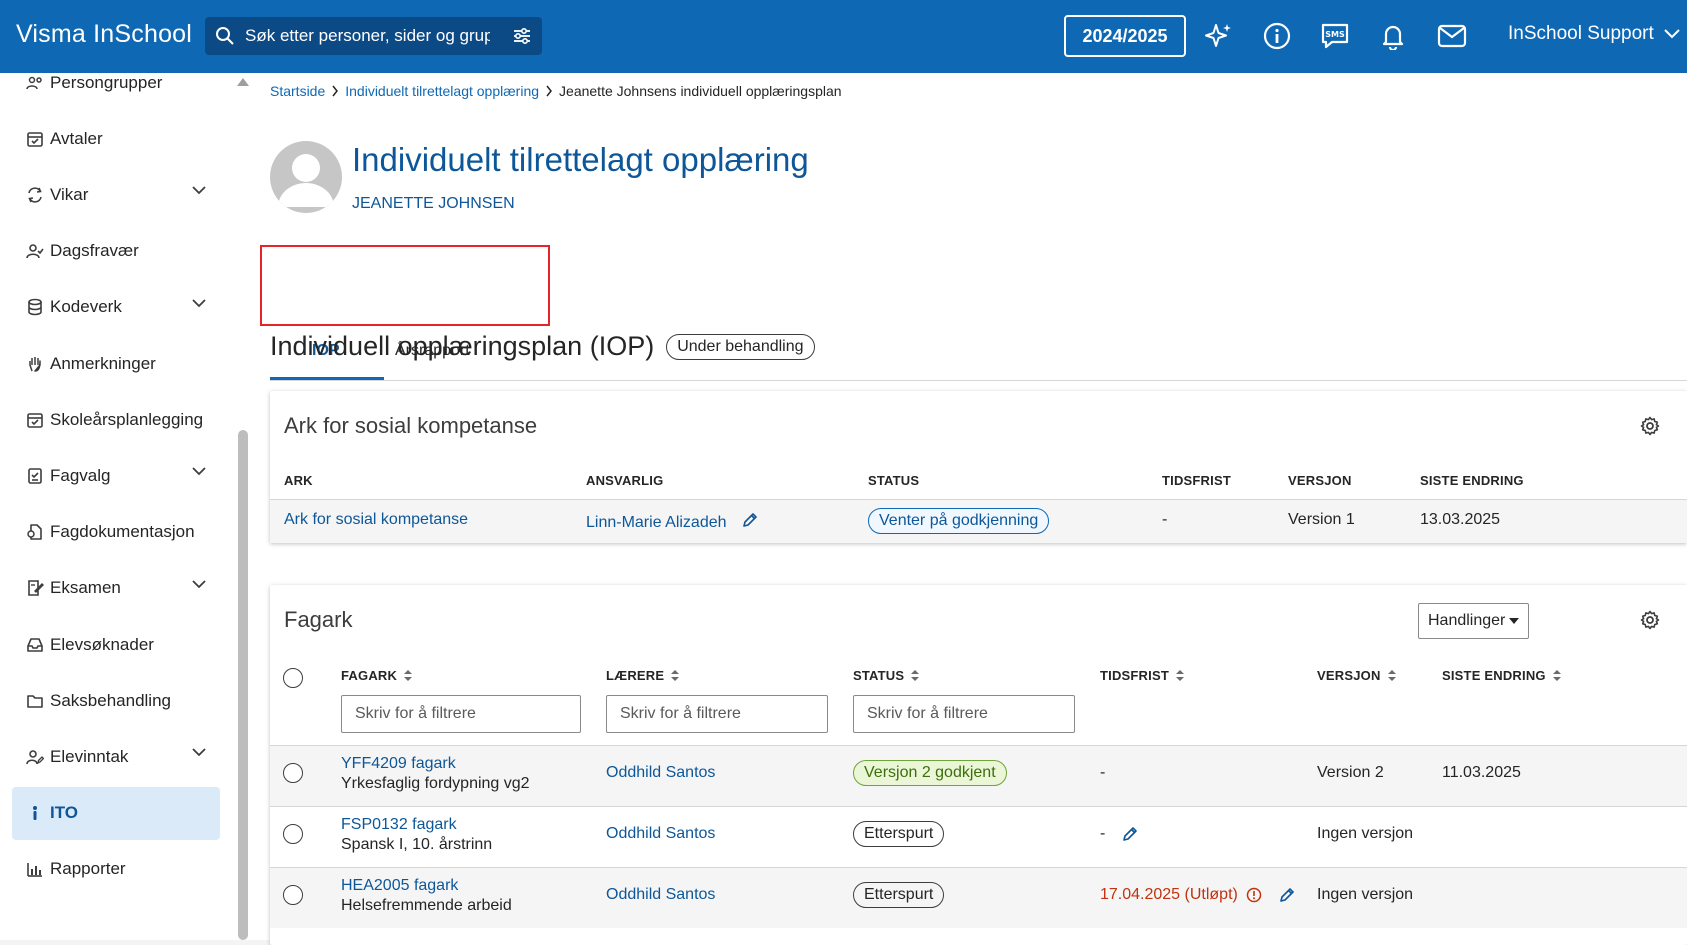  I want to click on active-tab-indicator, so click(327, 378).